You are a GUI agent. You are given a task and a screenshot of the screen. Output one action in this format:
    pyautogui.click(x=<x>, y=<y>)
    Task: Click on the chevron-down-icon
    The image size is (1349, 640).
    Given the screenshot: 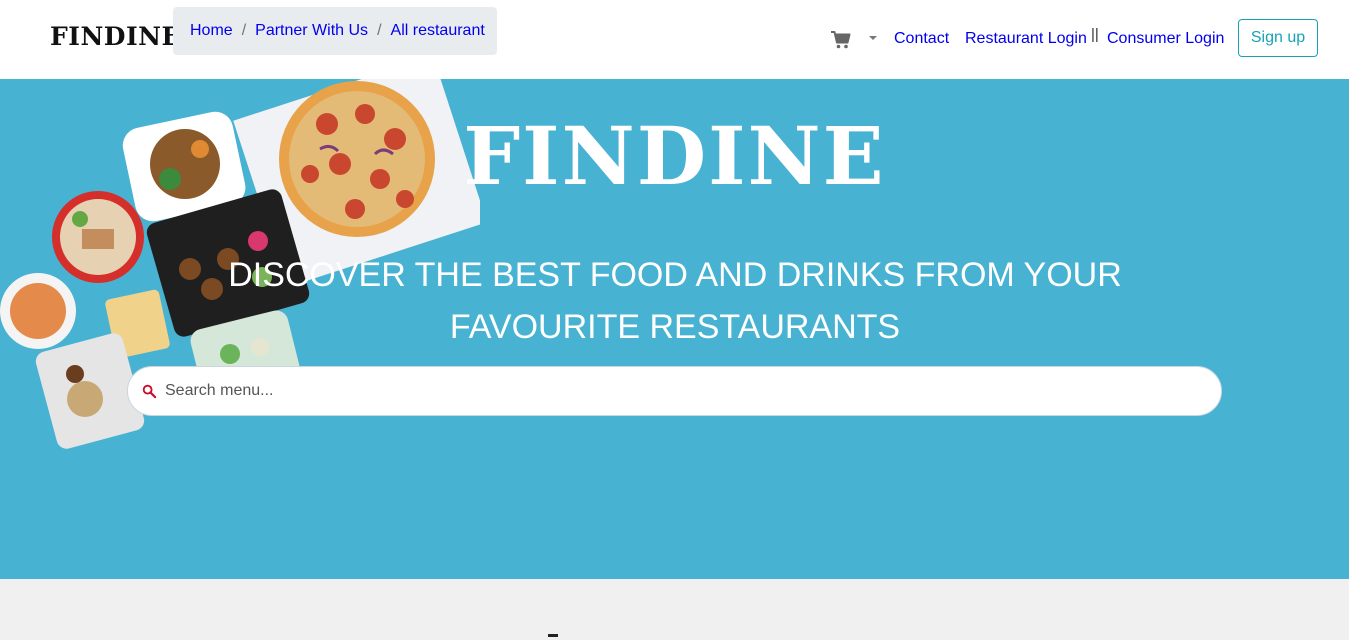 What is the action you would take?
    pyautogui.click(x=873, y=38)
    